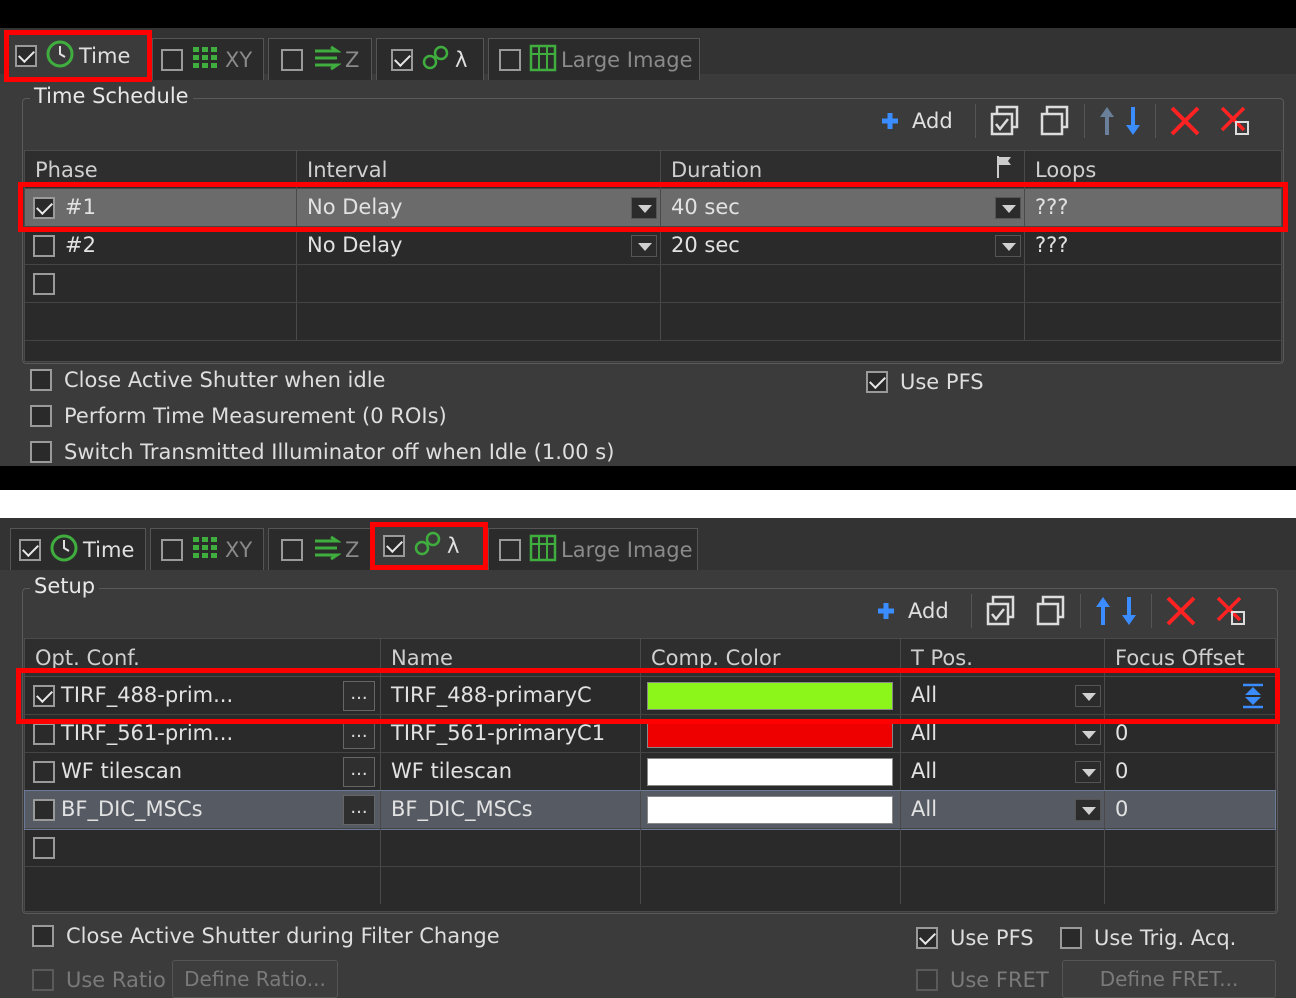 This screenshot has height=998, width=1296. What do you see at coordinates (982, 980) in the screenshot?
I see `use-fret-option: Use FRET` at bounding box center [982, 980].